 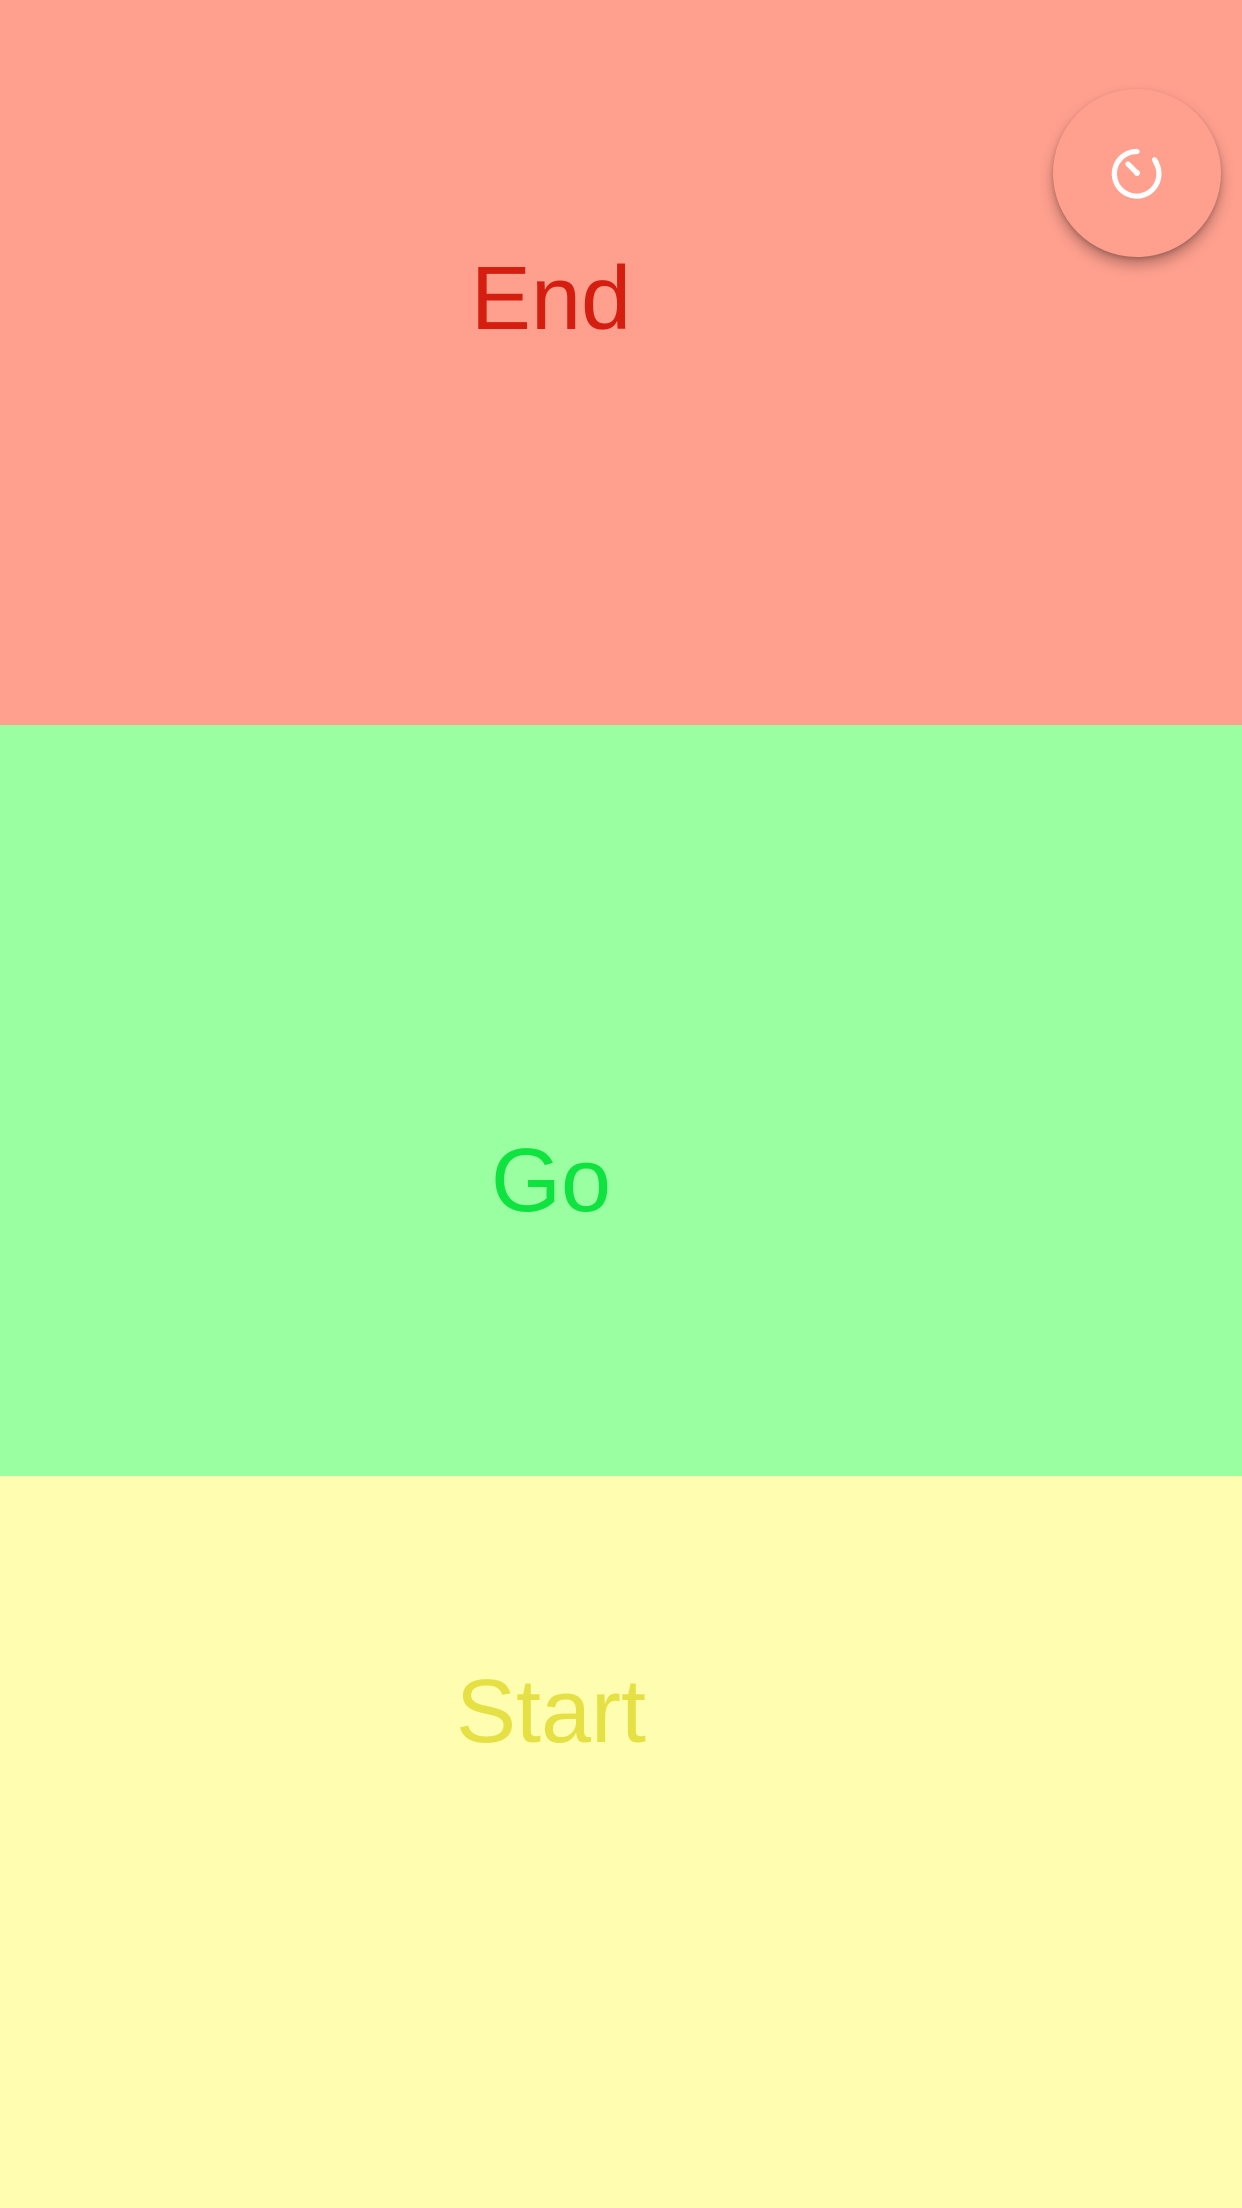 What do you see at coordinates (551, 1180) in the screenshot?
I see `go-label: Go` at bounding box center [551, 1180].